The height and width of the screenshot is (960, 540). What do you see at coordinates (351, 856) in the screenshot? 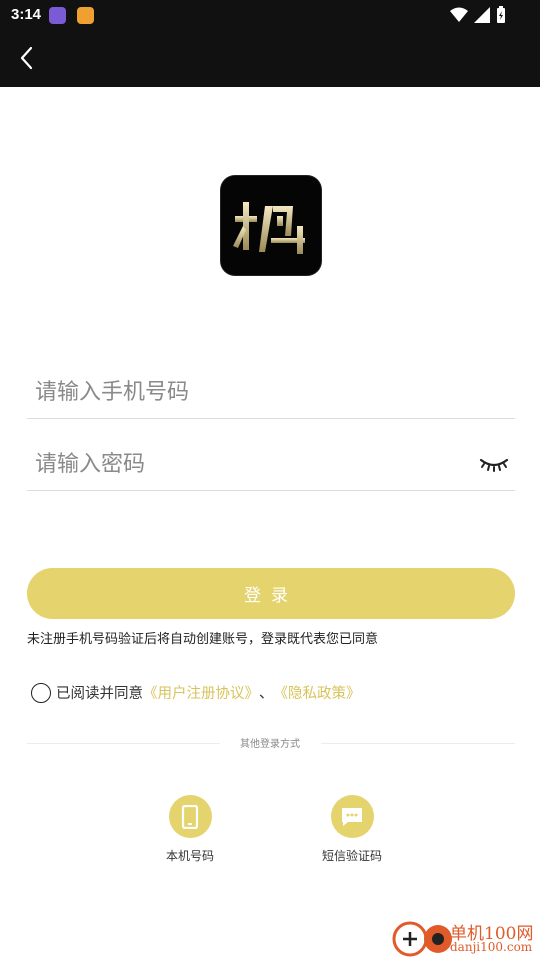
I see `sms-code-label: 短信验证码` at bounding box center [351, 856].